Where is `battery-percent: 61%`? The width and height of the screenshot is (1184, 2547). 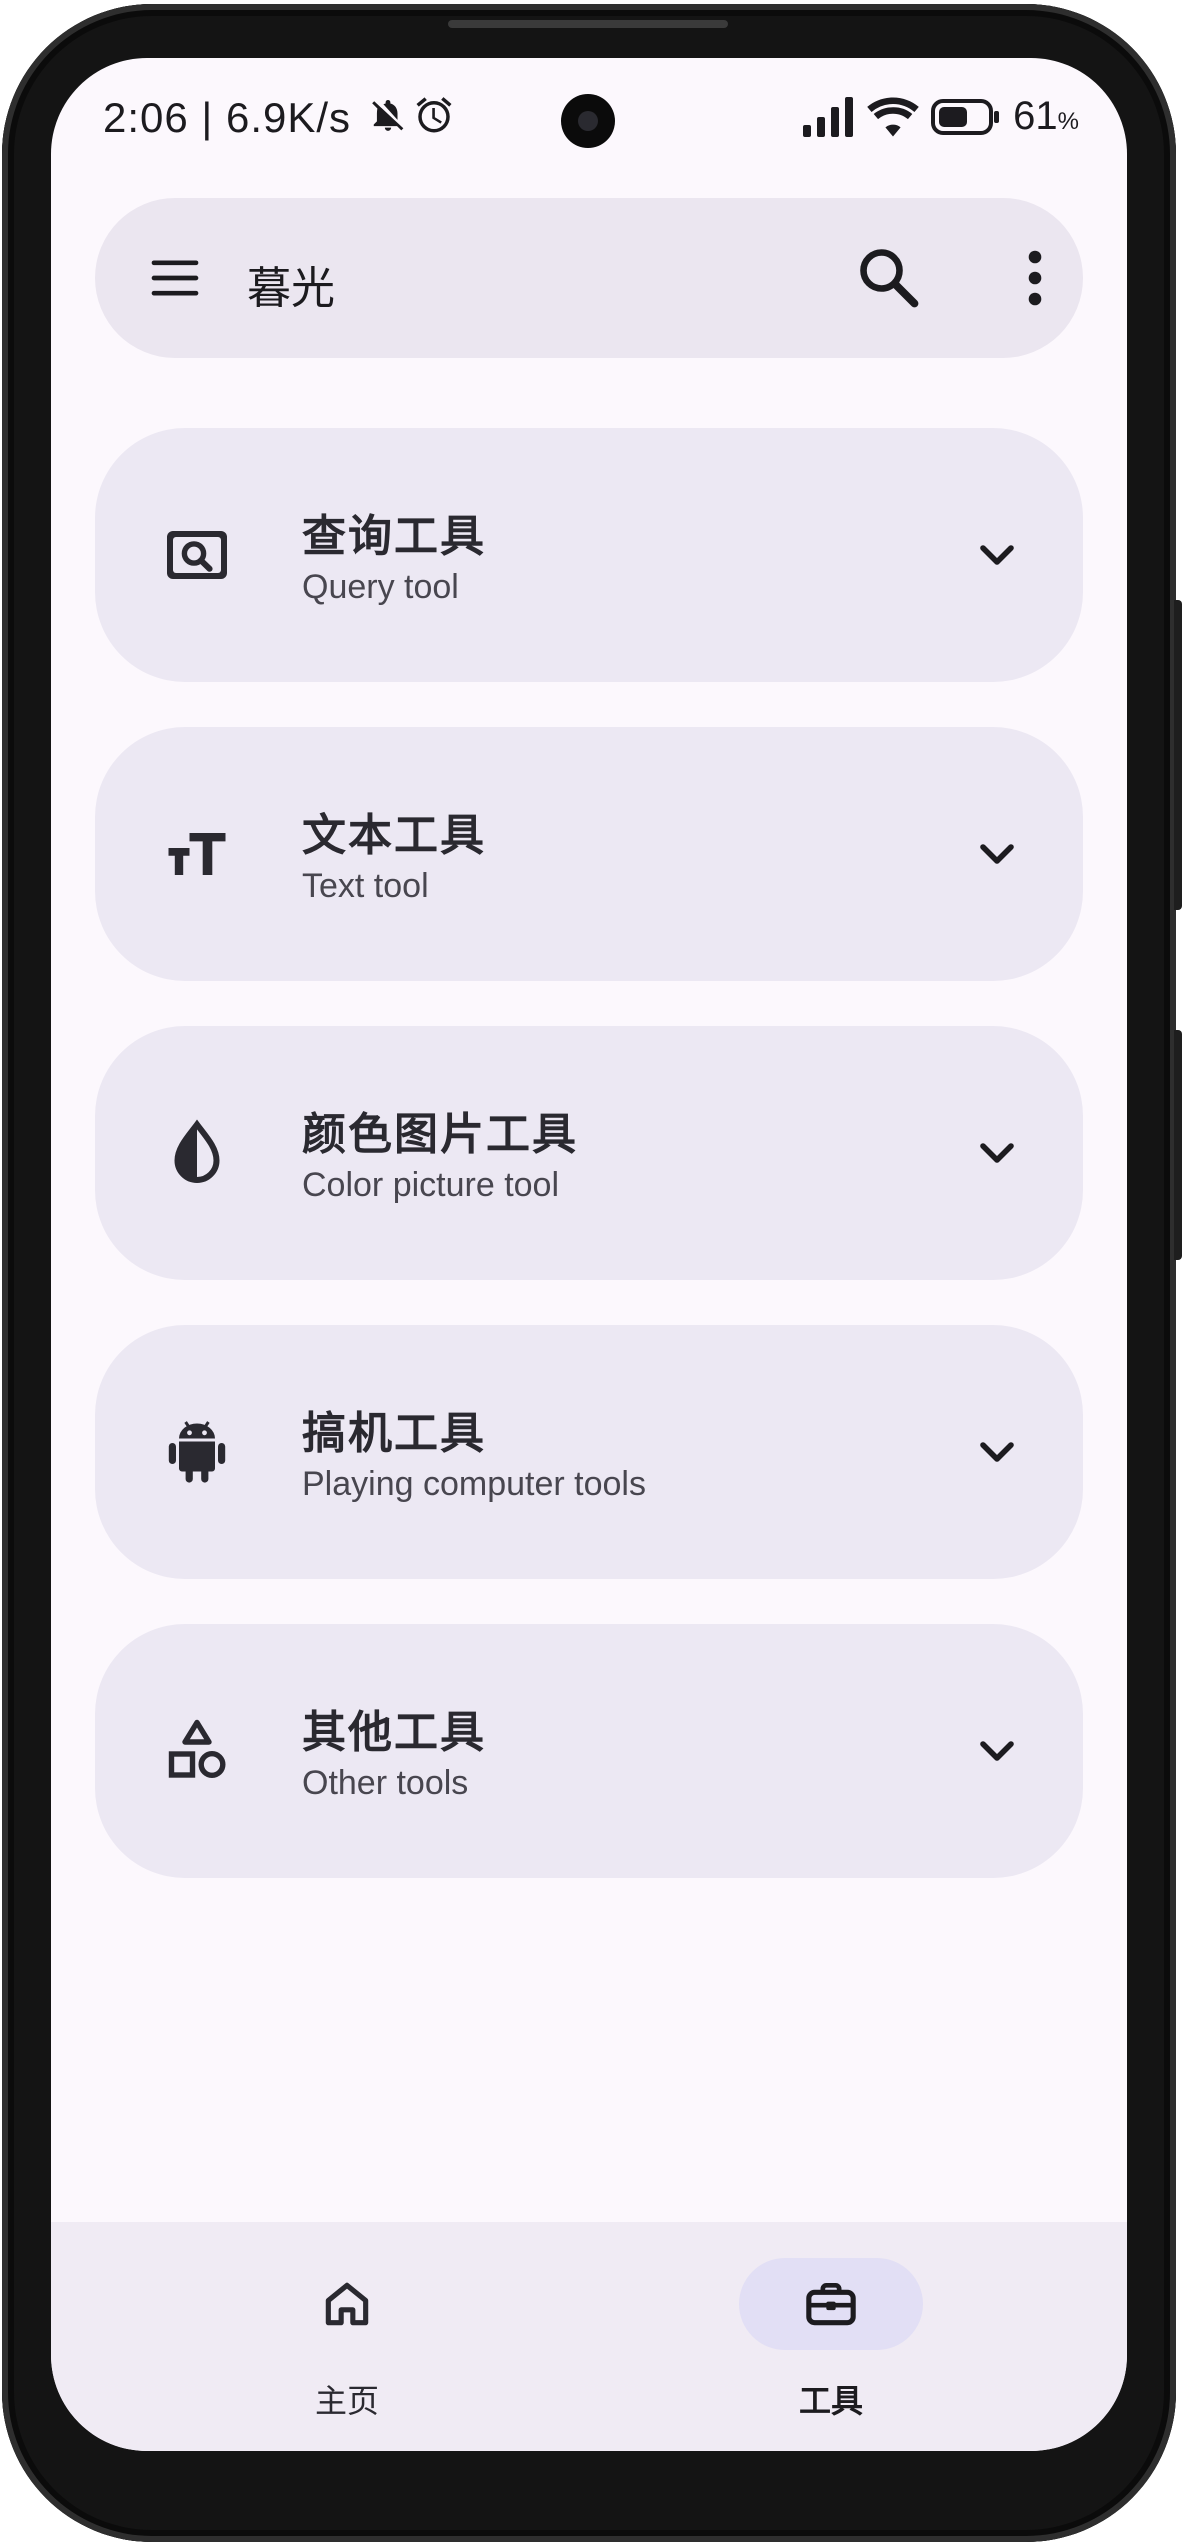 battery-percent: 61% is located at coordinates (1046, 116).